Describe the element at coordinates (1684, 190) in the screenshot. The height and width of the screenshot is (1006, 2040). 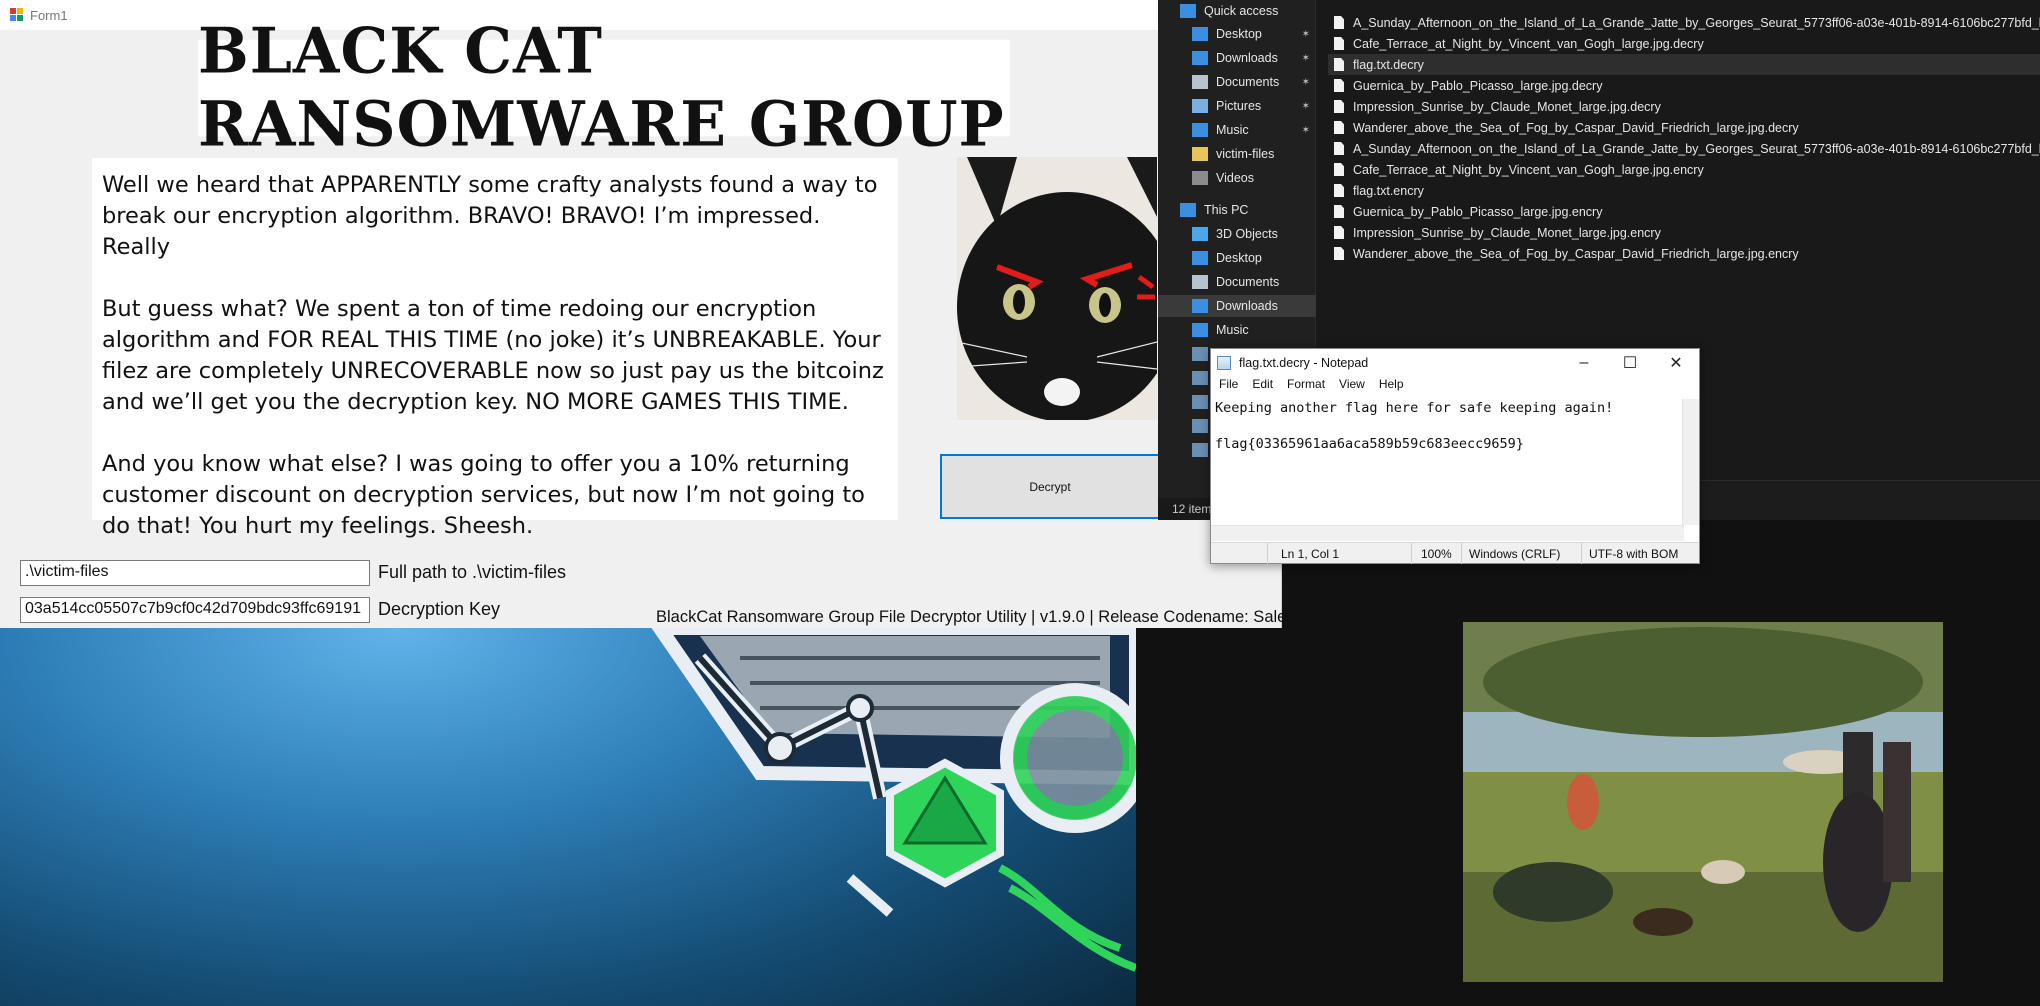
I see `file-row: flag.txt.encry` at that location.